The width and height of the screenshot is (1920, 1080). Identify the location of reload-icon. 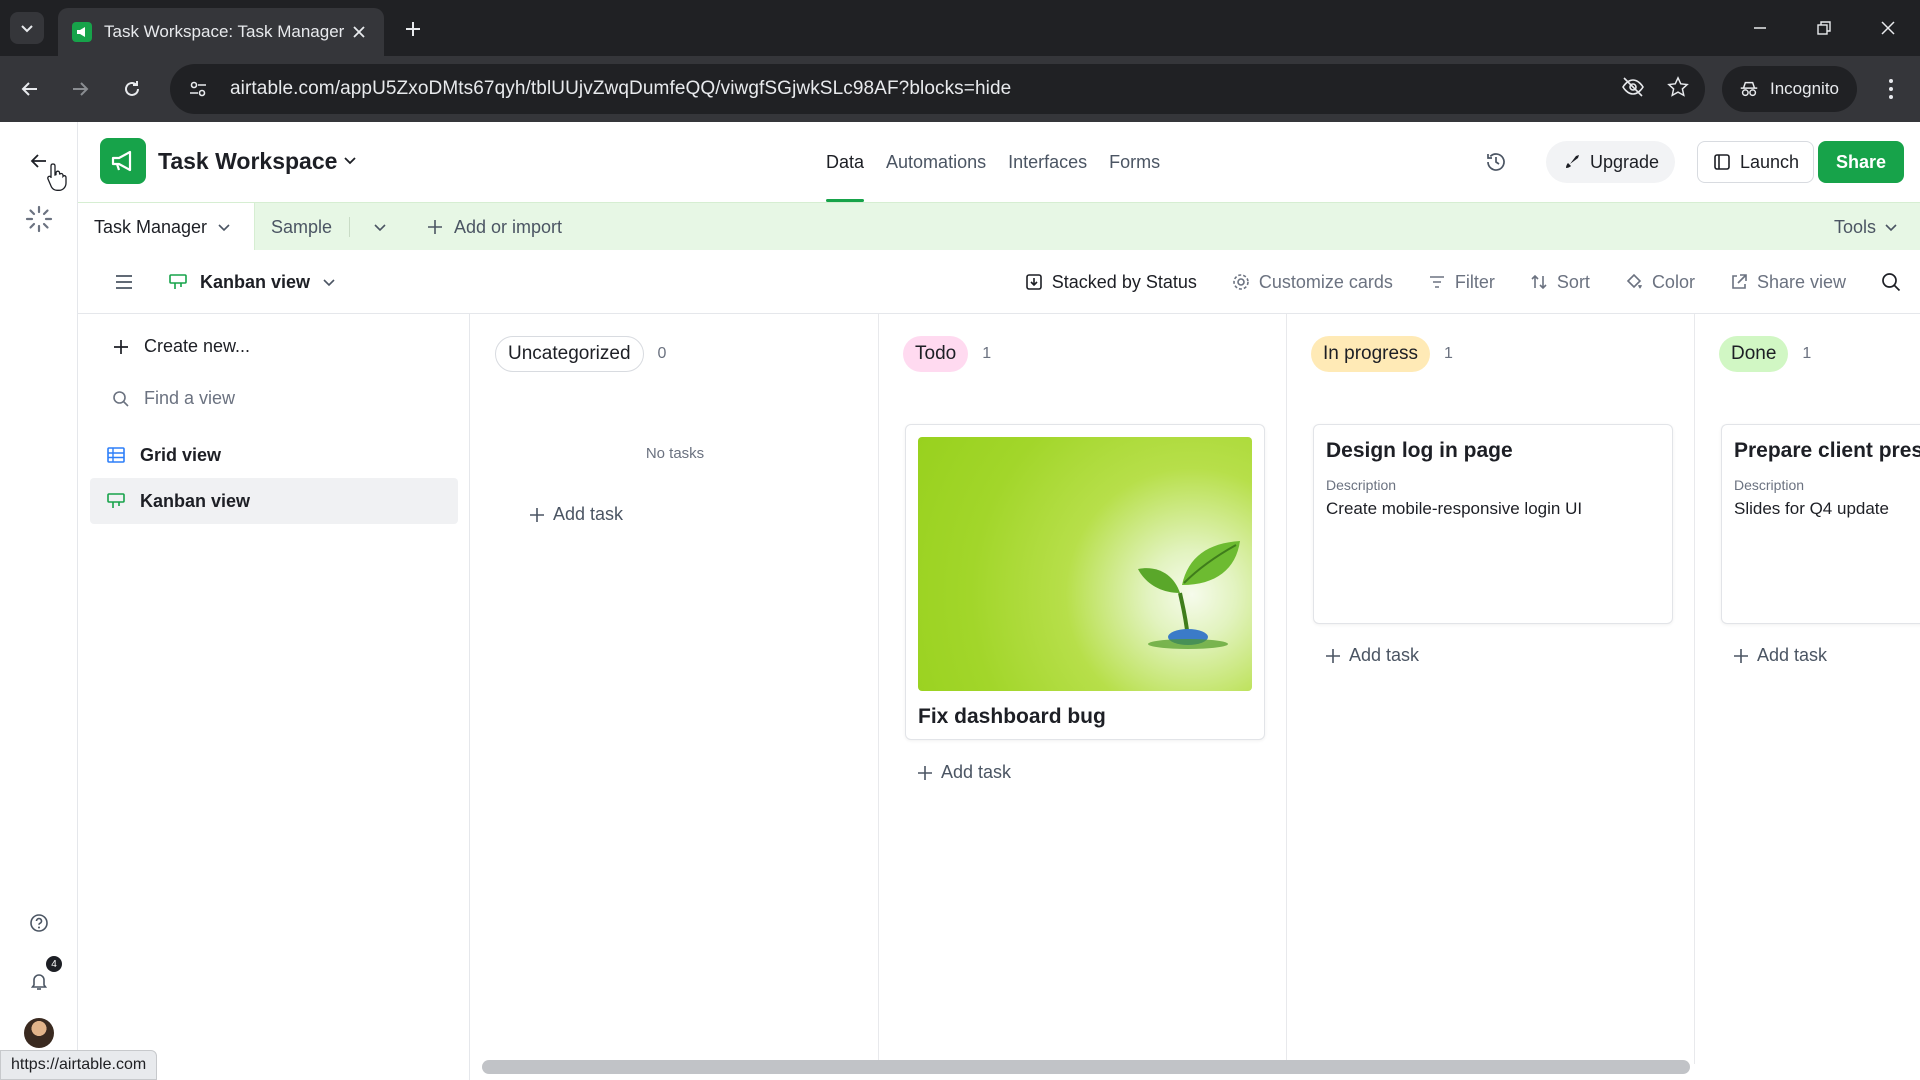
(132, 89).